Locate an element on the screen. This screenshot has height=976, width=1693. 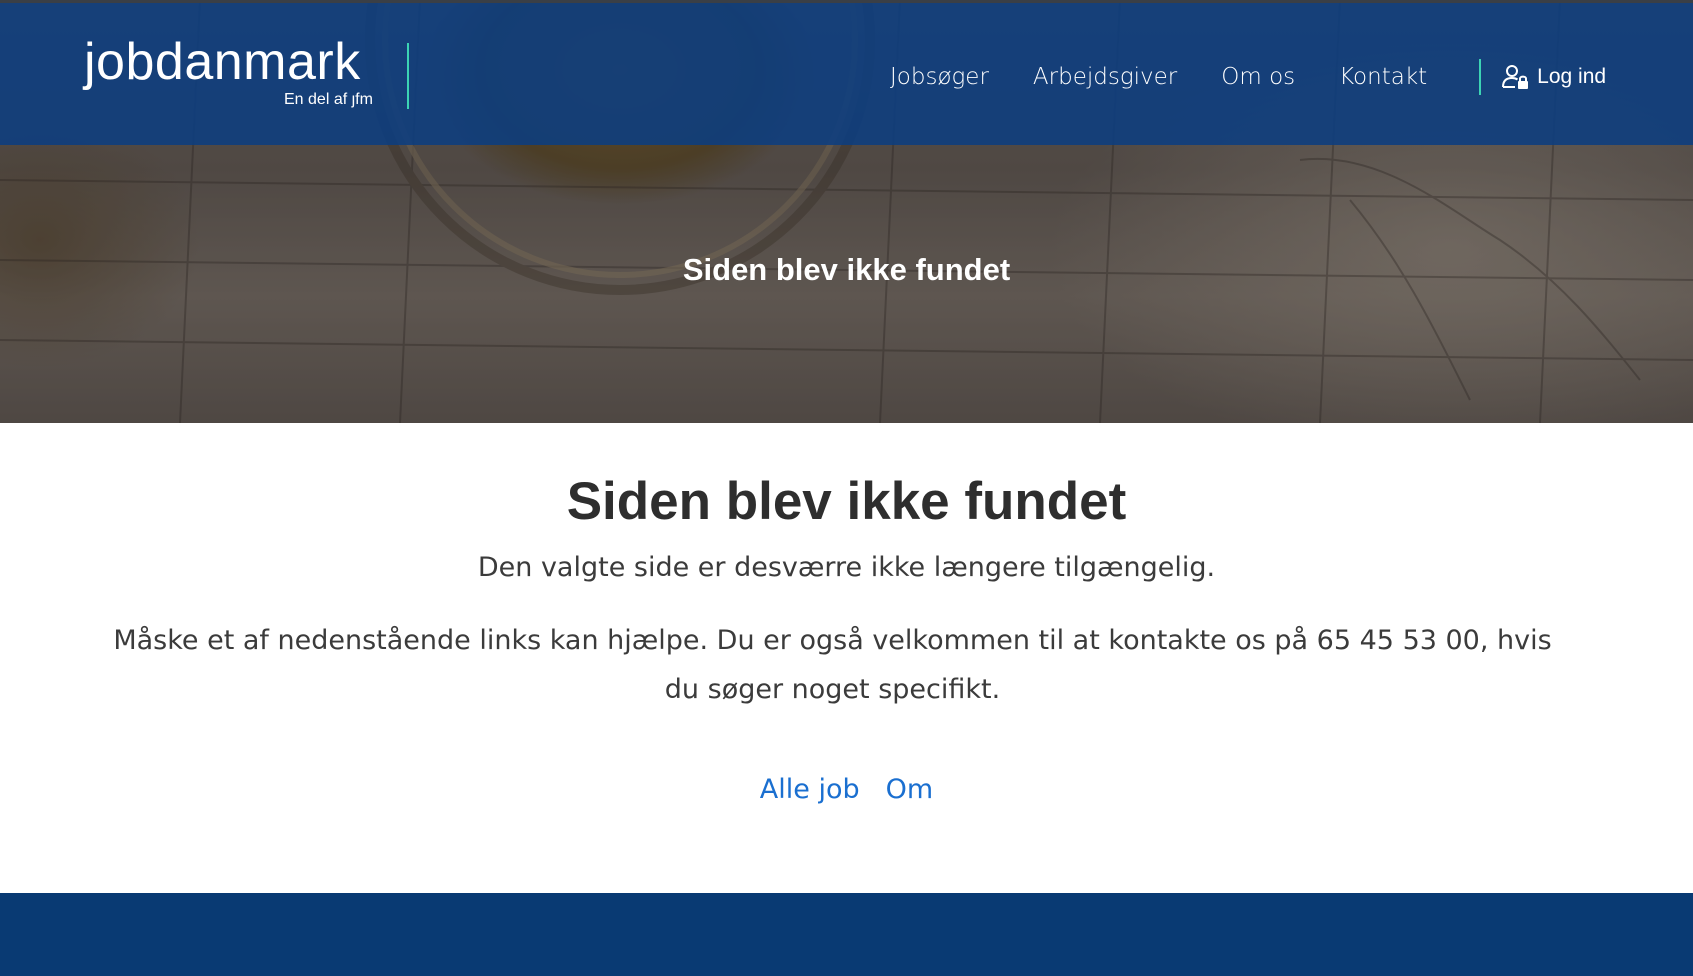
hero-title: Siden blev ikke fundet is located at coordinates (846, 269).